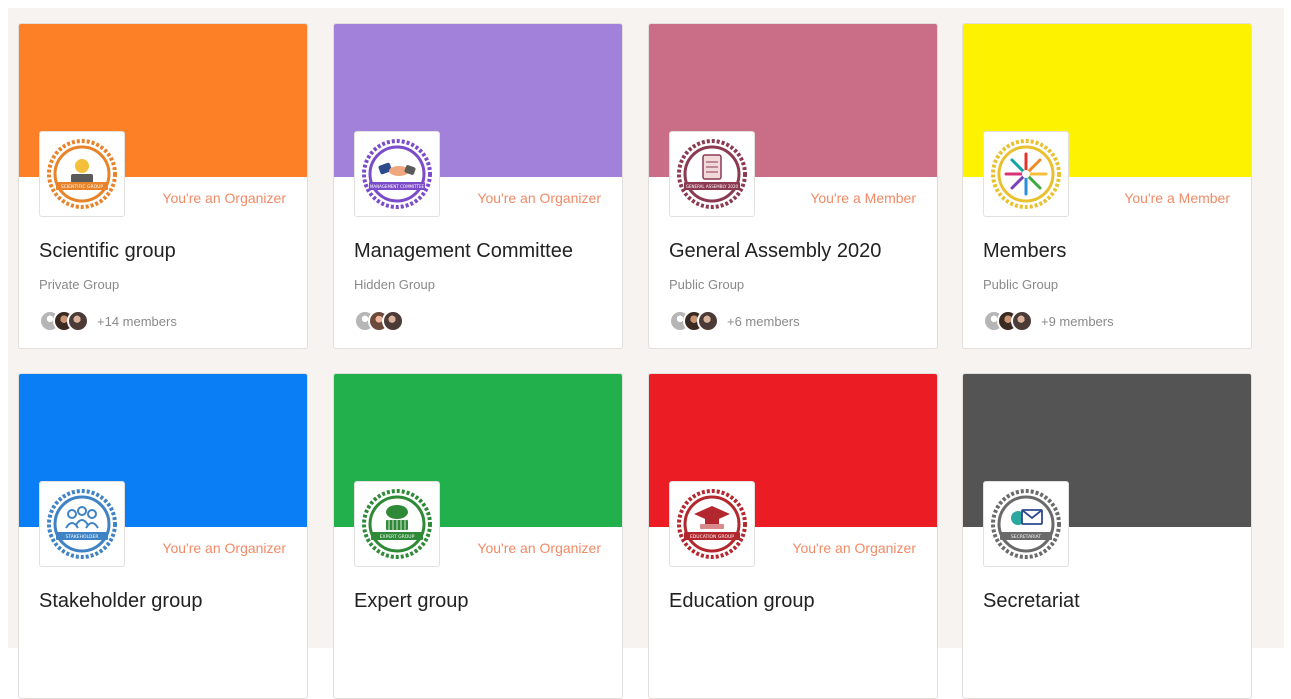  I want to click on member-avatars, so click(379, 321).